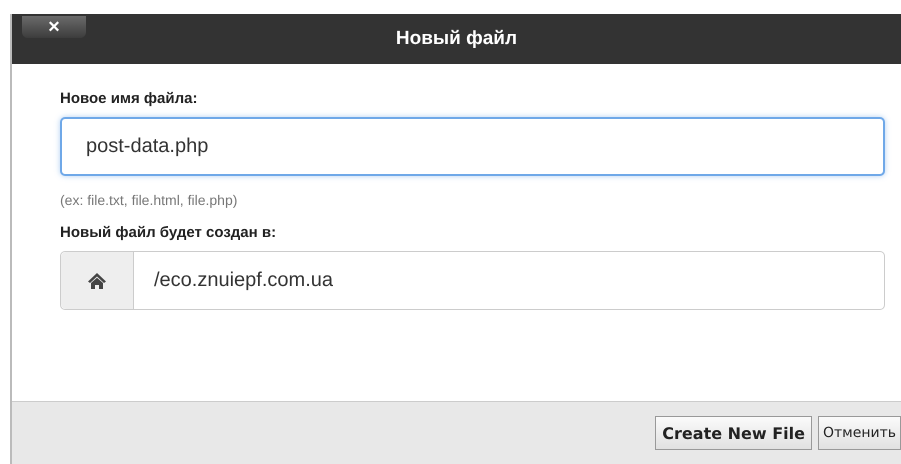  Describe the element at coordinates (733, 433) in the screenshot. I see `create-button: Create New File` at that location.